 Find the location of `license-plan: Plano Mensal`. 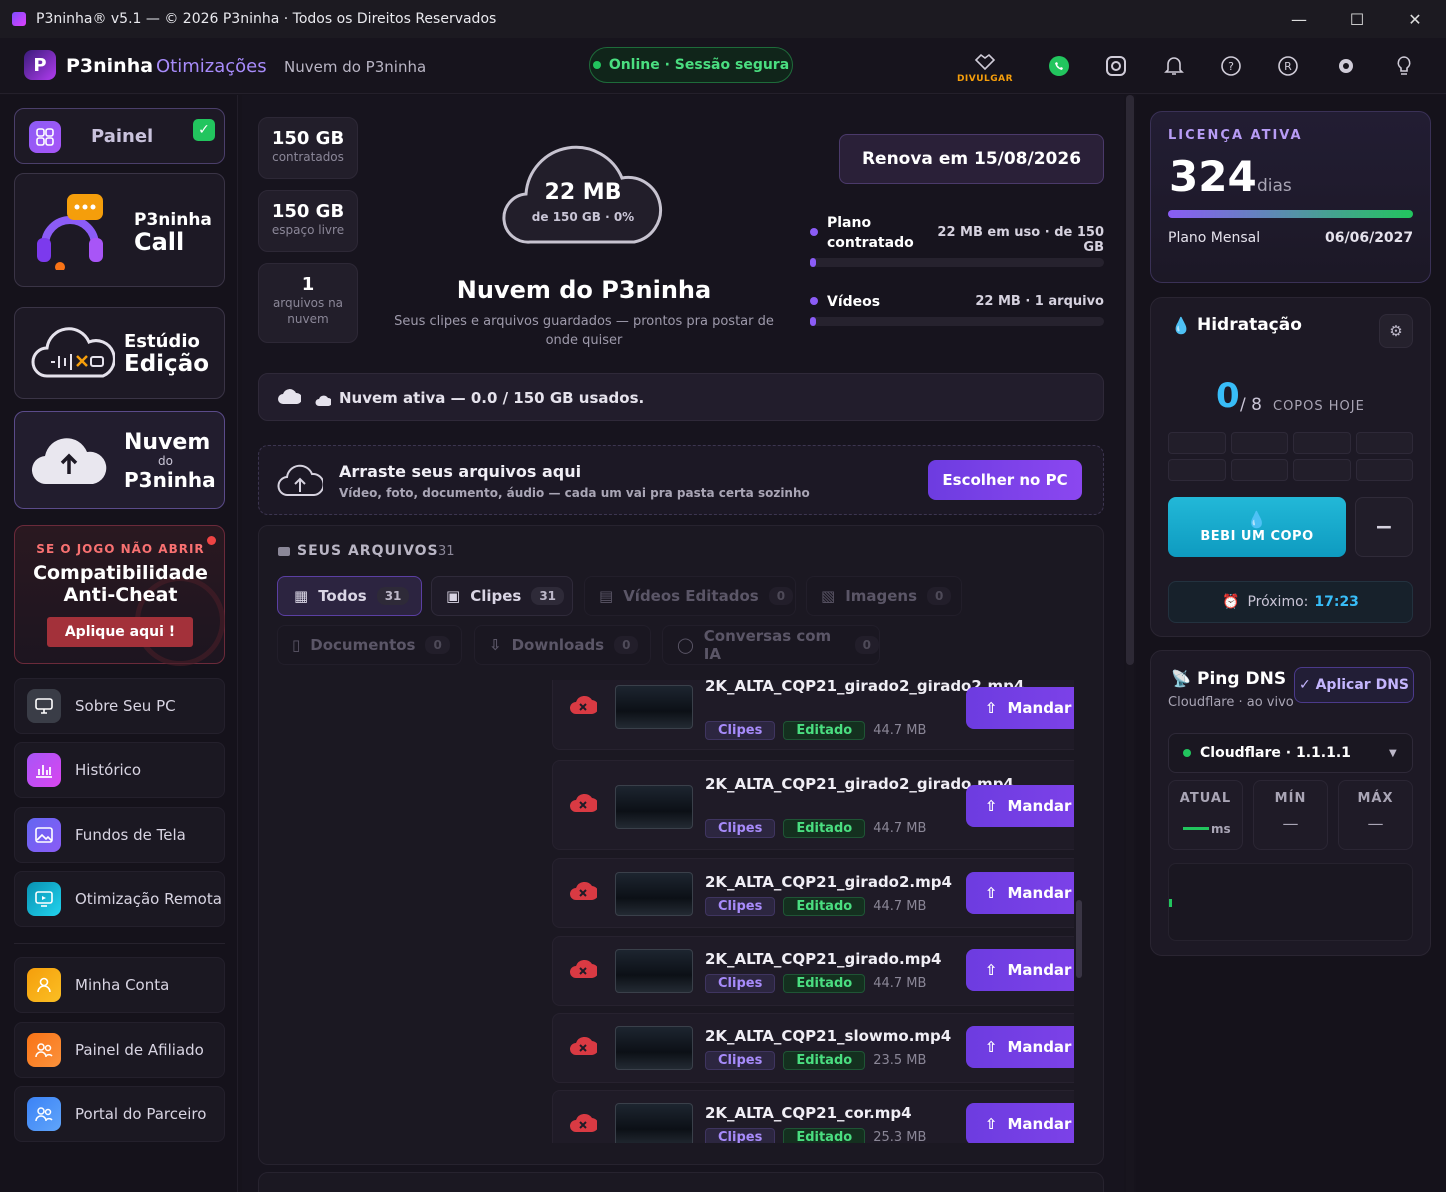

license-plan: Plano Mensal is located at coordinates (1214, 238).